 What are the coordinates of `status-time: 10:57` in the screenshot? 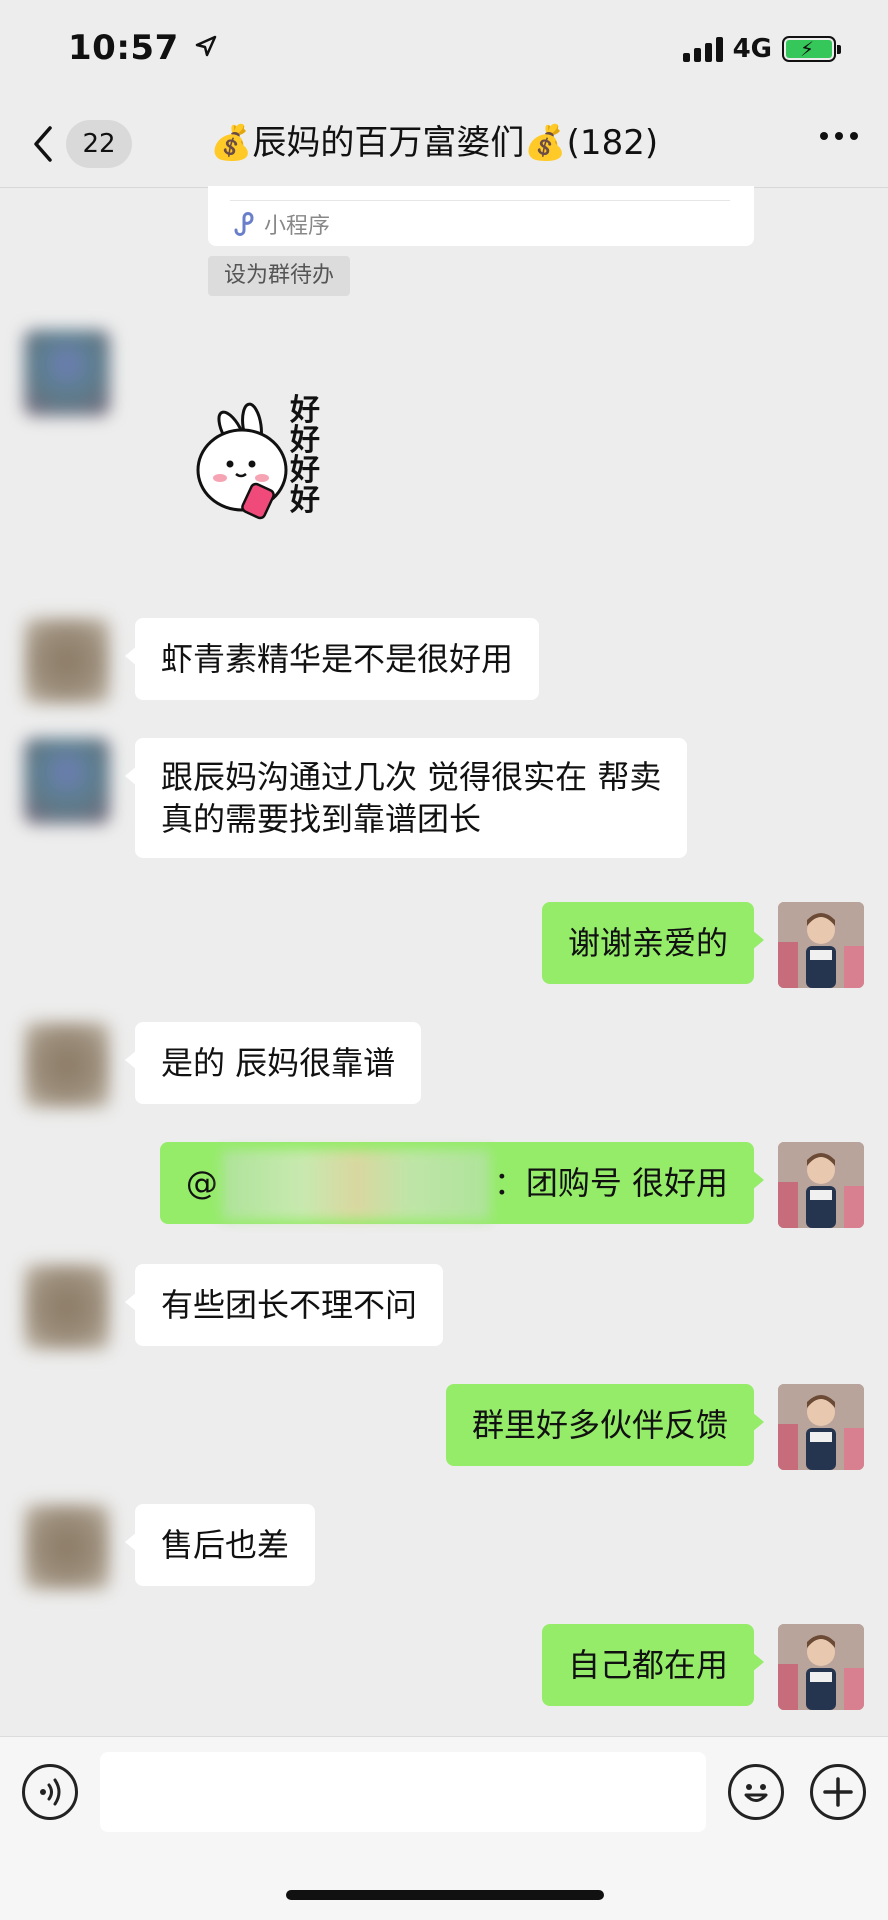 It's located at (142, 48).